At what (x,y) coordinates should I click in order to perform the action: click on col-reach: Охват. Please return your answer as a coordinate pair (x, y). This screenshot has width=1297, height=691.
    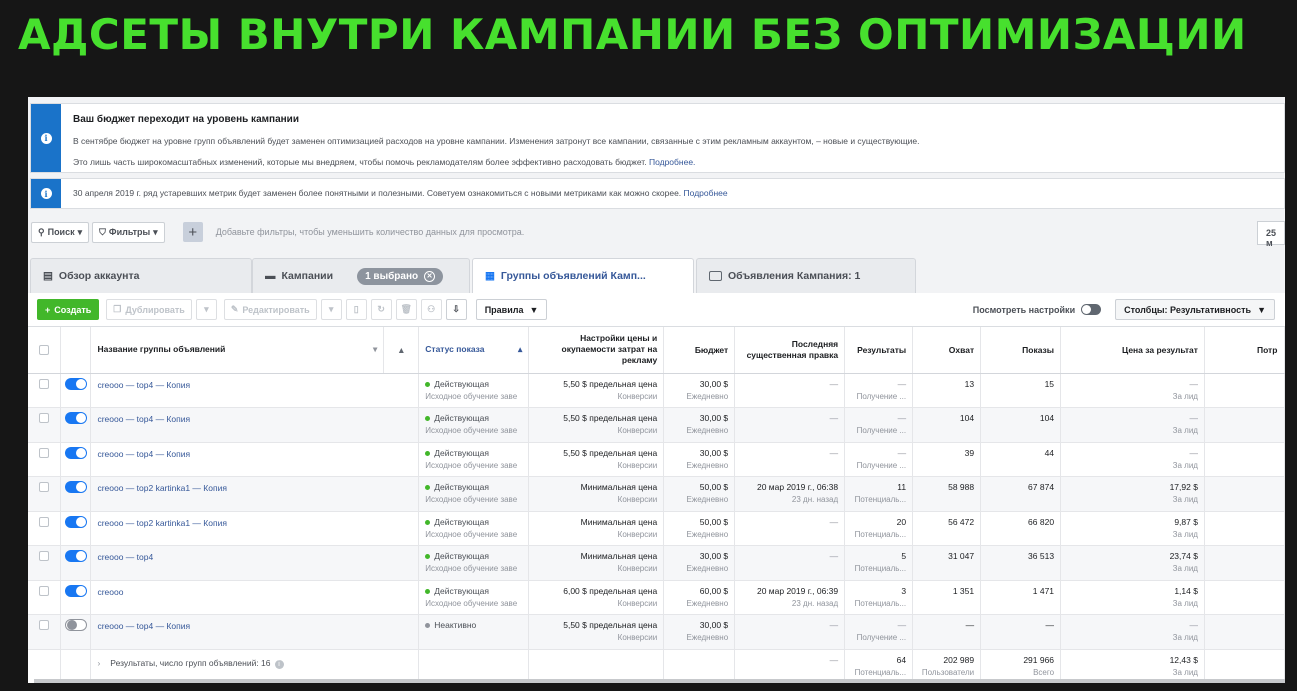
    Looking at the image, I should click on (947, 350).